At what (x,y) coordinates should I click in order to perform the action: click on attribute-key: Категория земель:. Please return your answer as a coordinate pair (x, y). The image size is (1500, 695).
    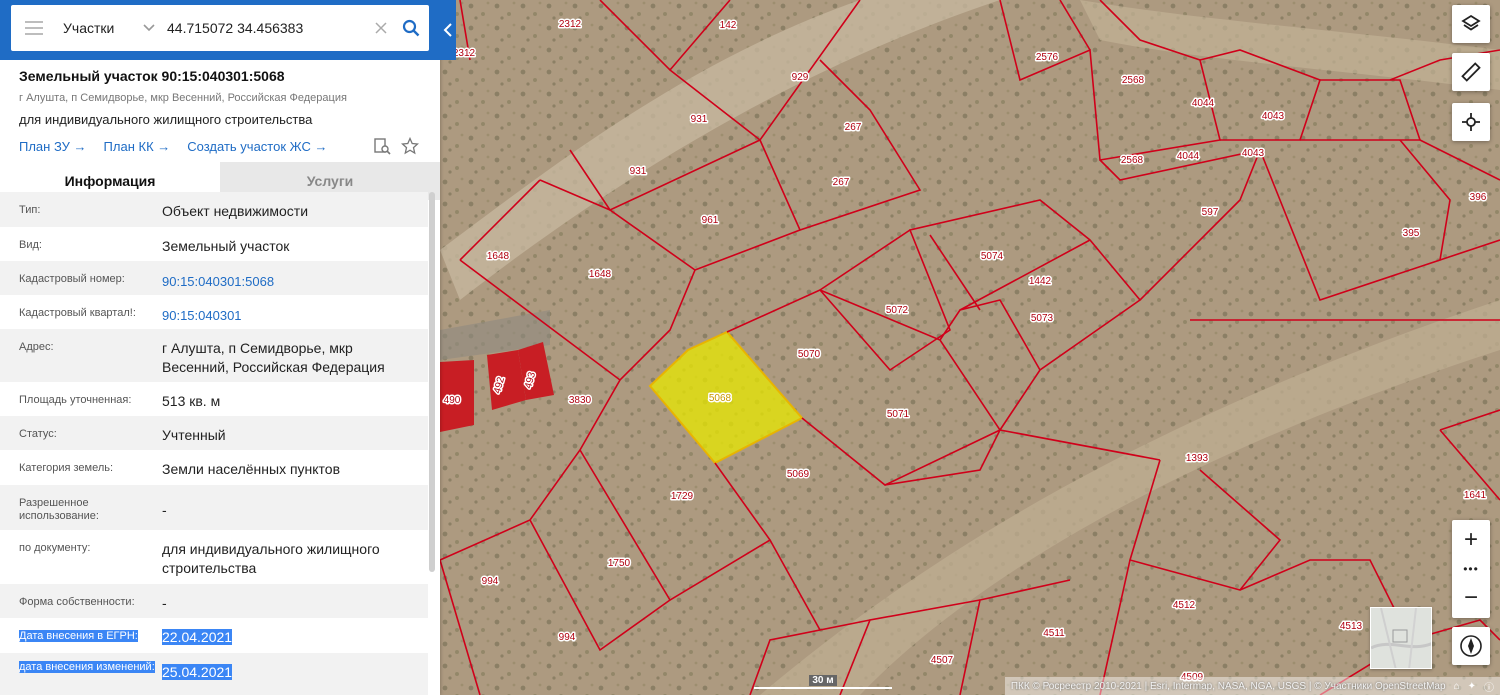
    Looking at the image, I should click on (66, 468).